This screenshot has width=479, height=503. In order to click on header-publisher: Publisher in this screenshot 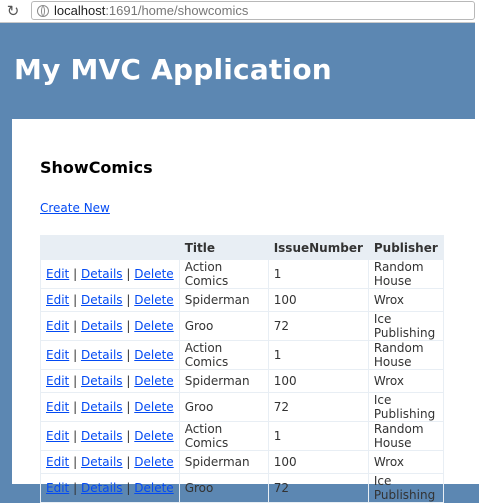, I will do `click(406, 247)`.